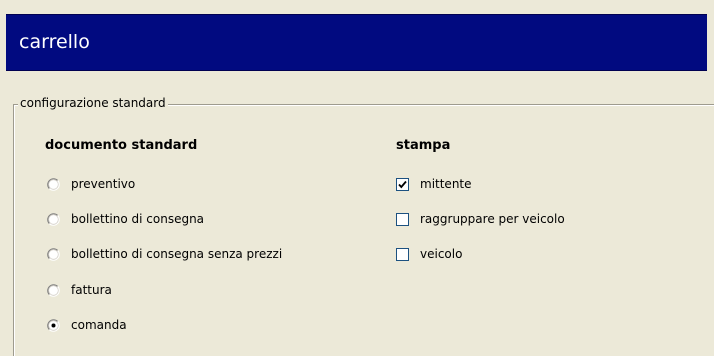  I want to click on radio-preventivo: preventivo, so click(91, 184).